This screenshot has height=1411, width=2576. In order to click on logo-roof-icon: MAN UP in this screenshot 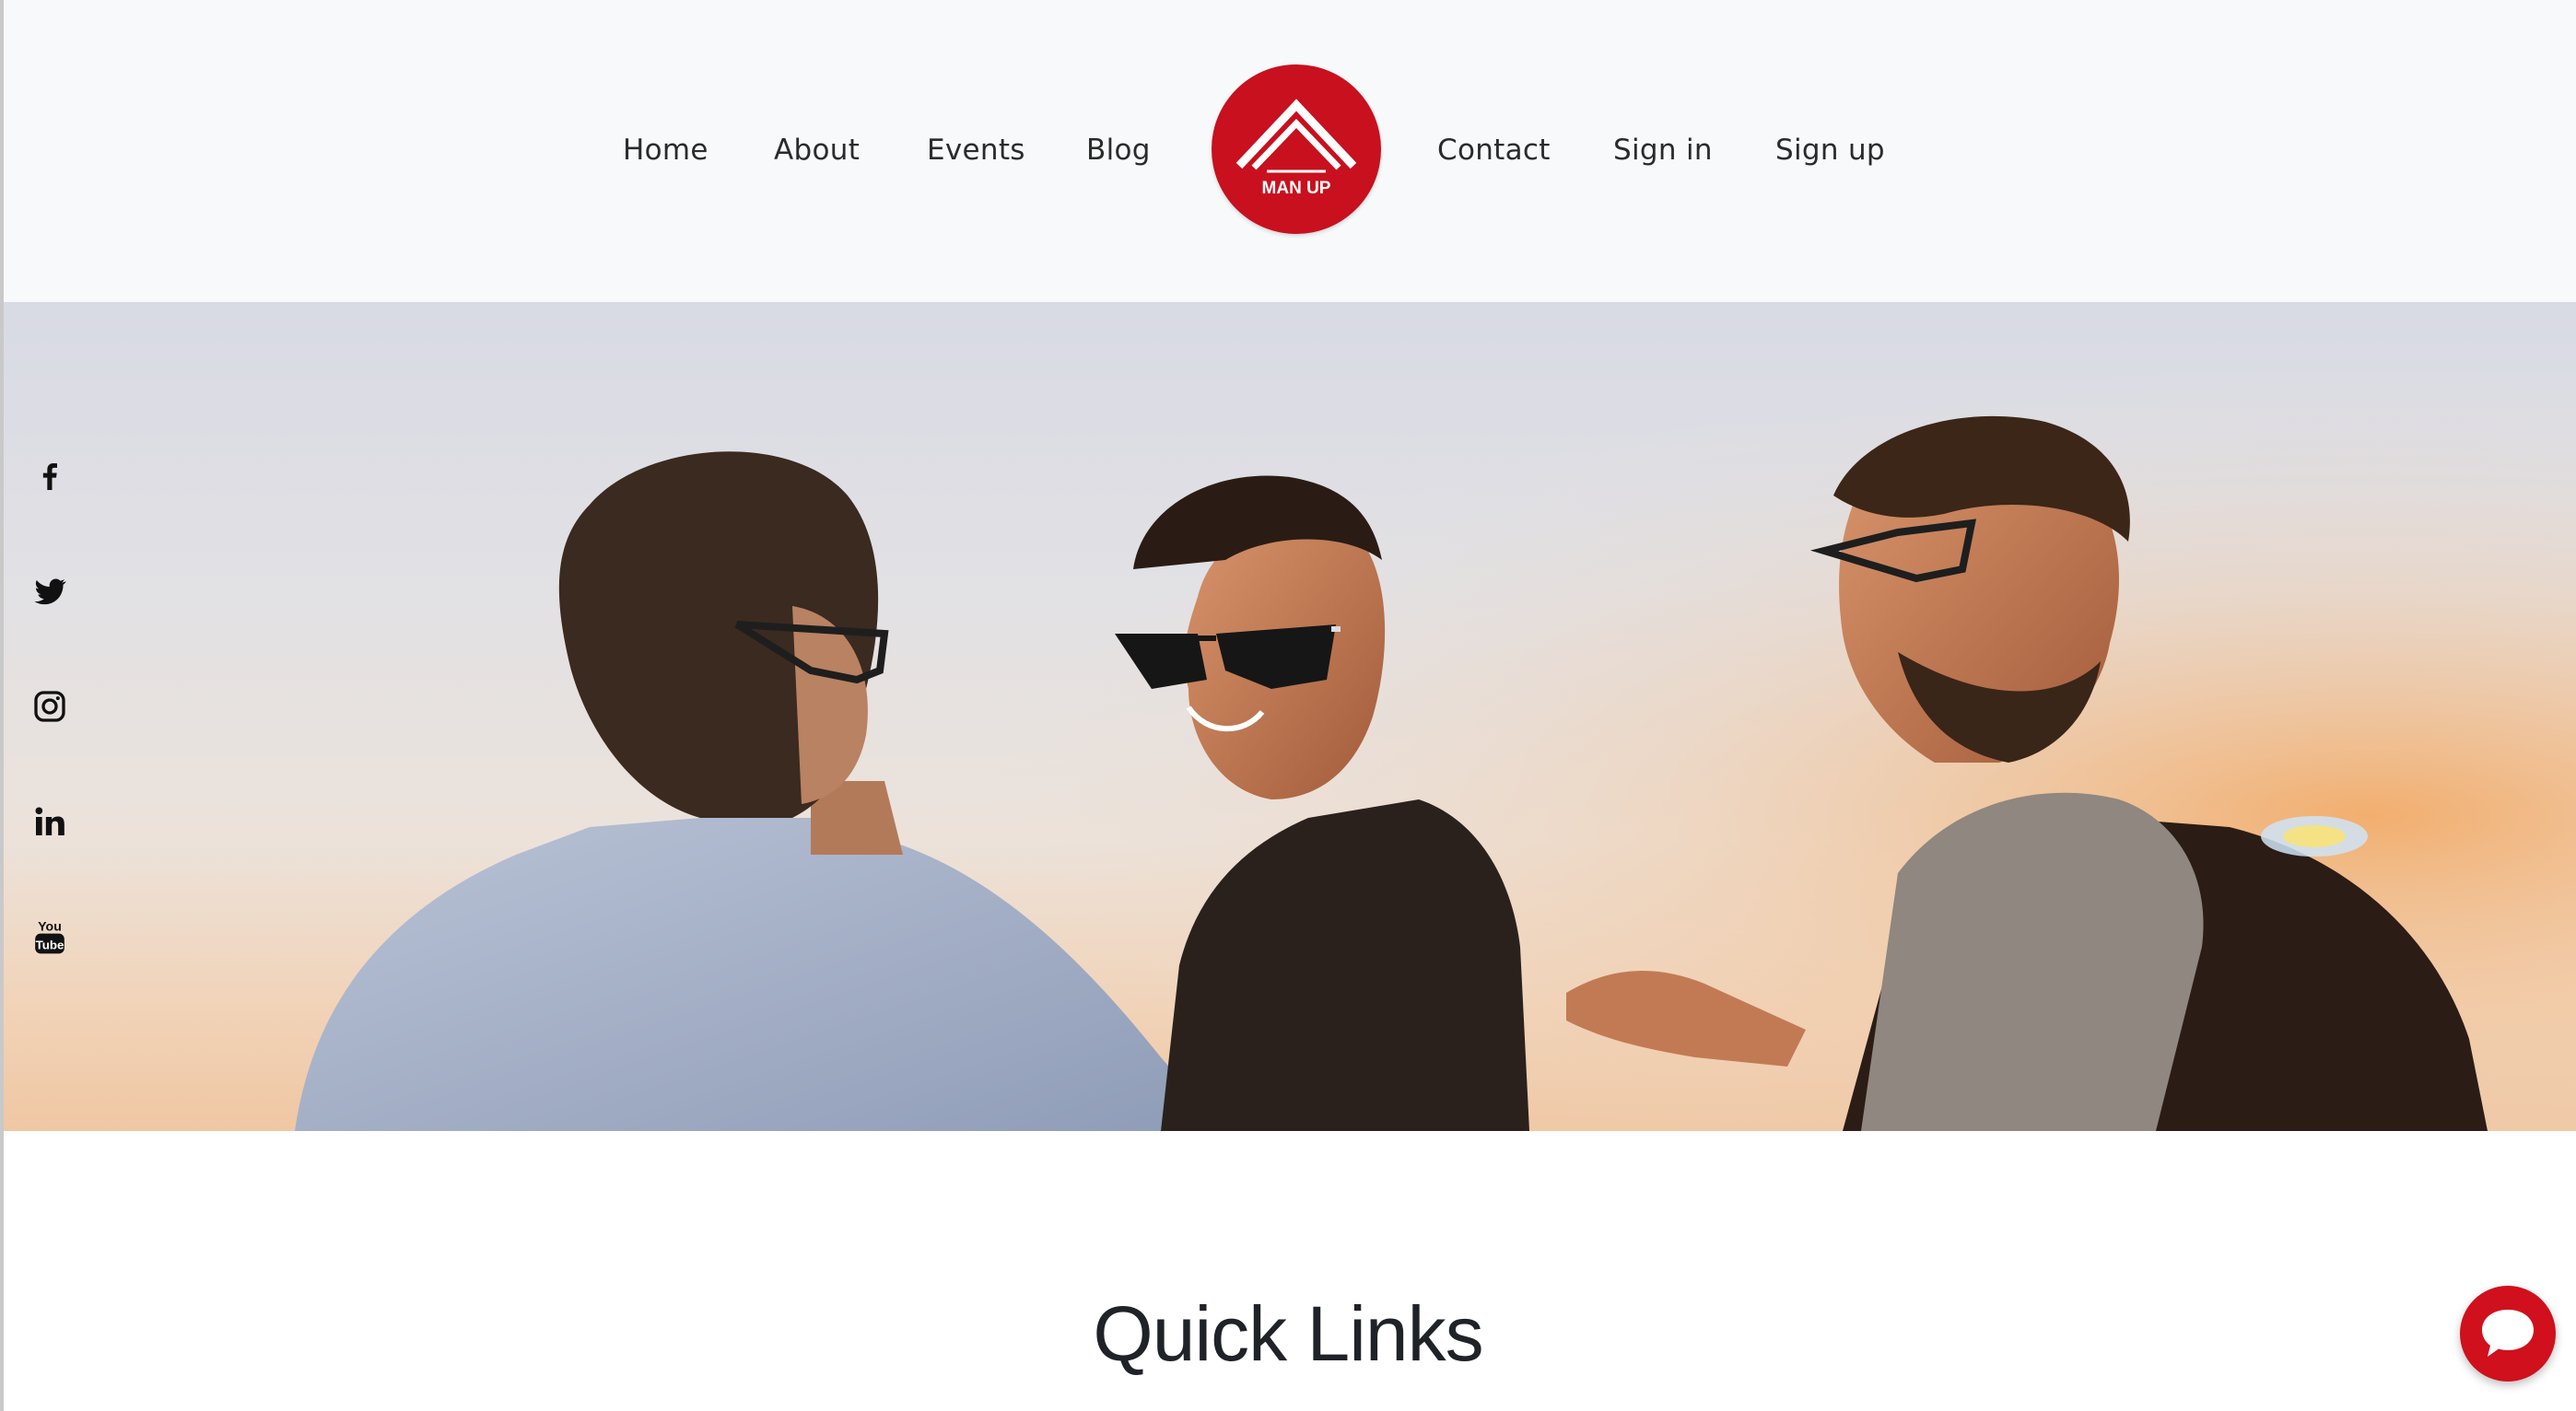, I will do `click(1296, 148)`.